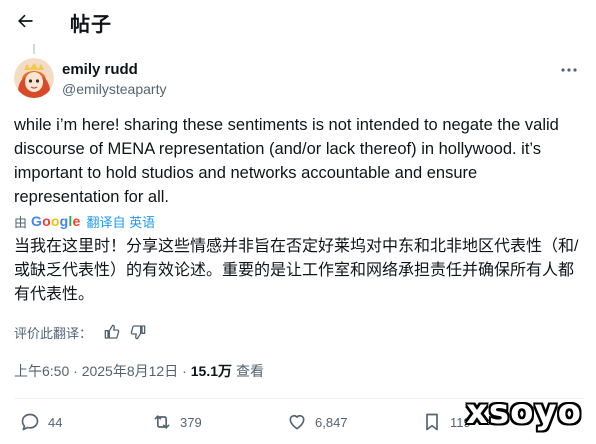 Image resolution: width=596 pixels, height=444 pixels. I want to click on avatar-image, so click(34, 78).